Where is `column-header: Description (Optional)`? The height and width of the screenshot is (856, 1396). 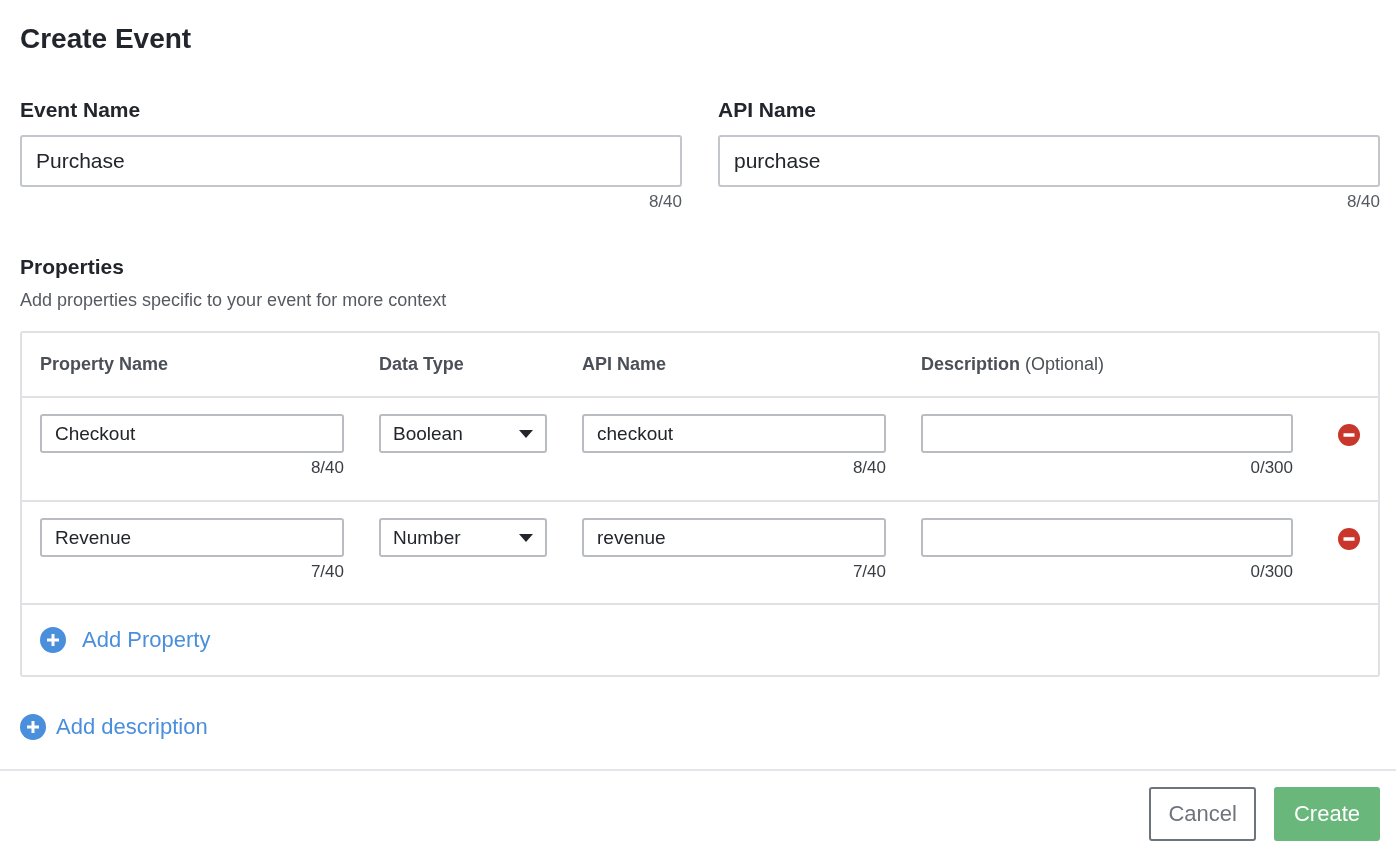 column-header: Description (Optional) is located at coordinates (1013, 364).